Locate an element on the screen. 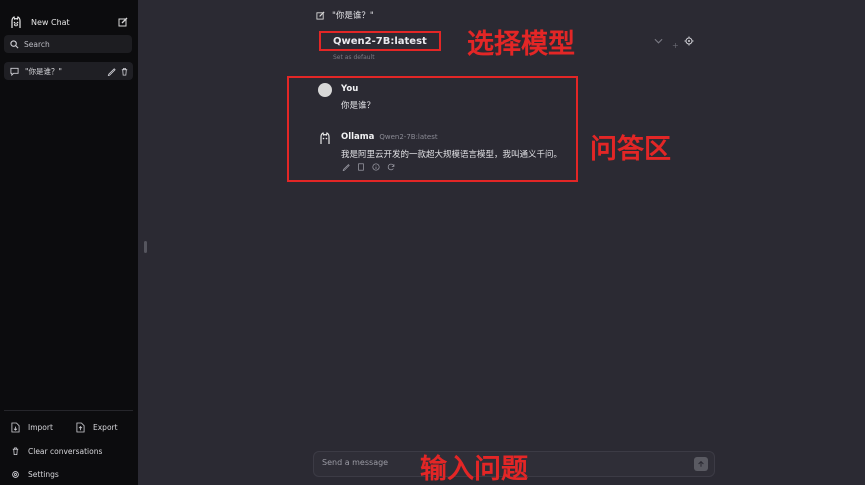  user-avatar is located at coordinates (325, 90).